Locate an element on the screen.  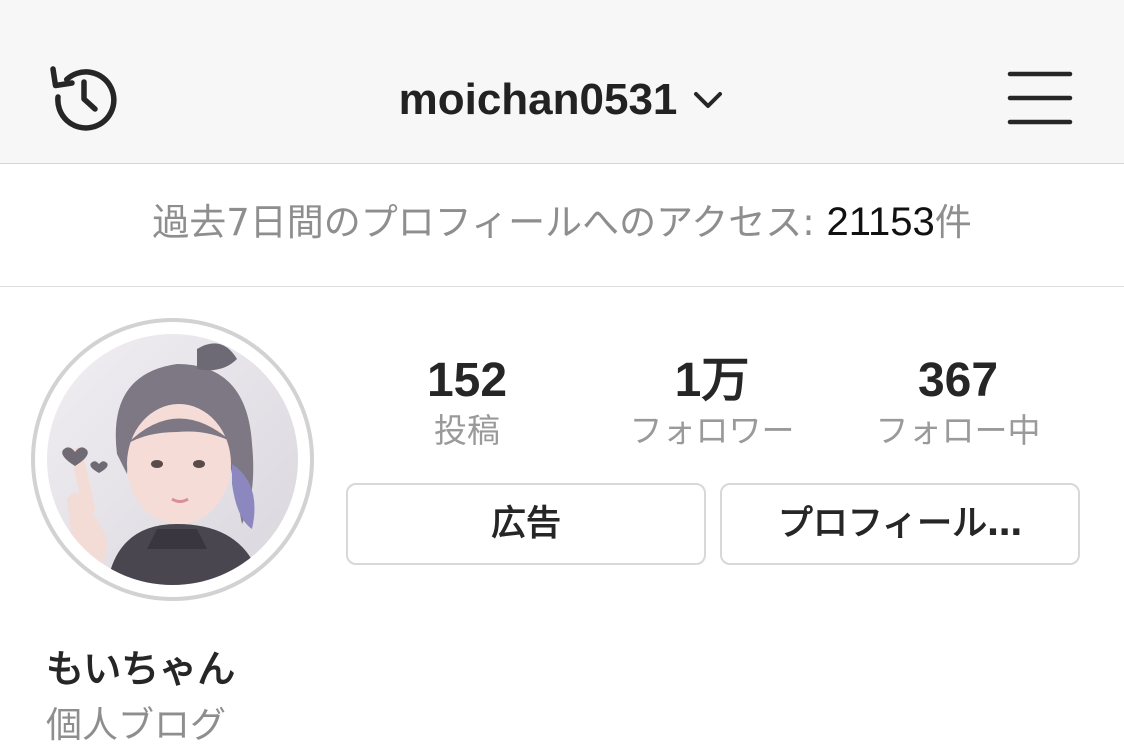
profile-visits-suffix: 件 is located at coordinates (953, 222).